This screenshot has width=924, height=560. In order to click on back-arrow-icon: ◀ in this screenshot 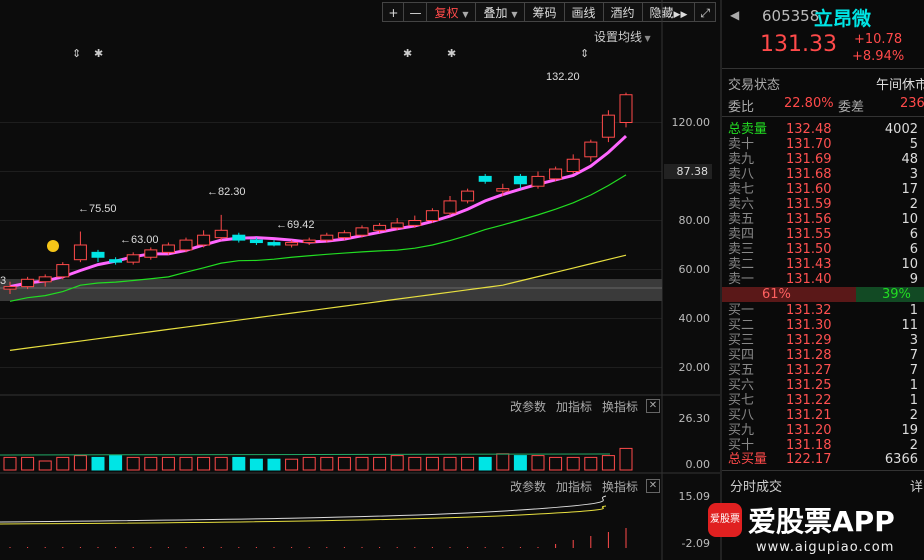, I will do `click(734, 15)`.